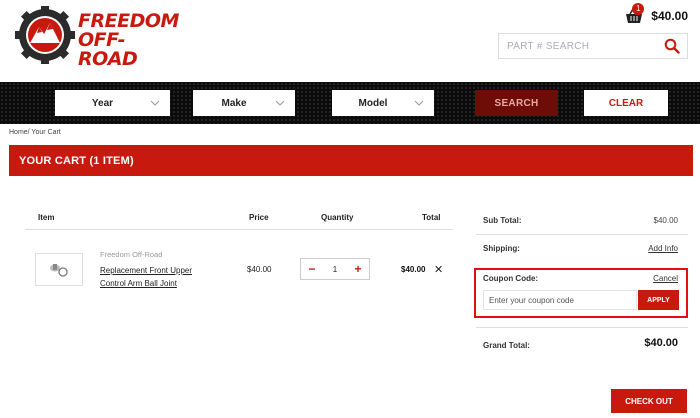  What do you see at coordinates (259, 269) in the screenshot?
I see `product-price: $40.00` at bounding box center [259, 269].